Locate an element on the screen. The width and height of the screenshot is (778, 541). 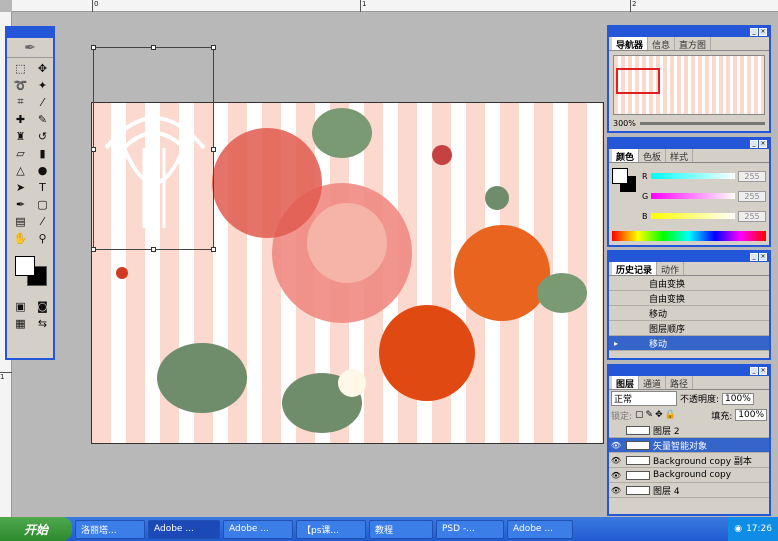
hand-icon: ✋ is located at coordinates (20, 238).